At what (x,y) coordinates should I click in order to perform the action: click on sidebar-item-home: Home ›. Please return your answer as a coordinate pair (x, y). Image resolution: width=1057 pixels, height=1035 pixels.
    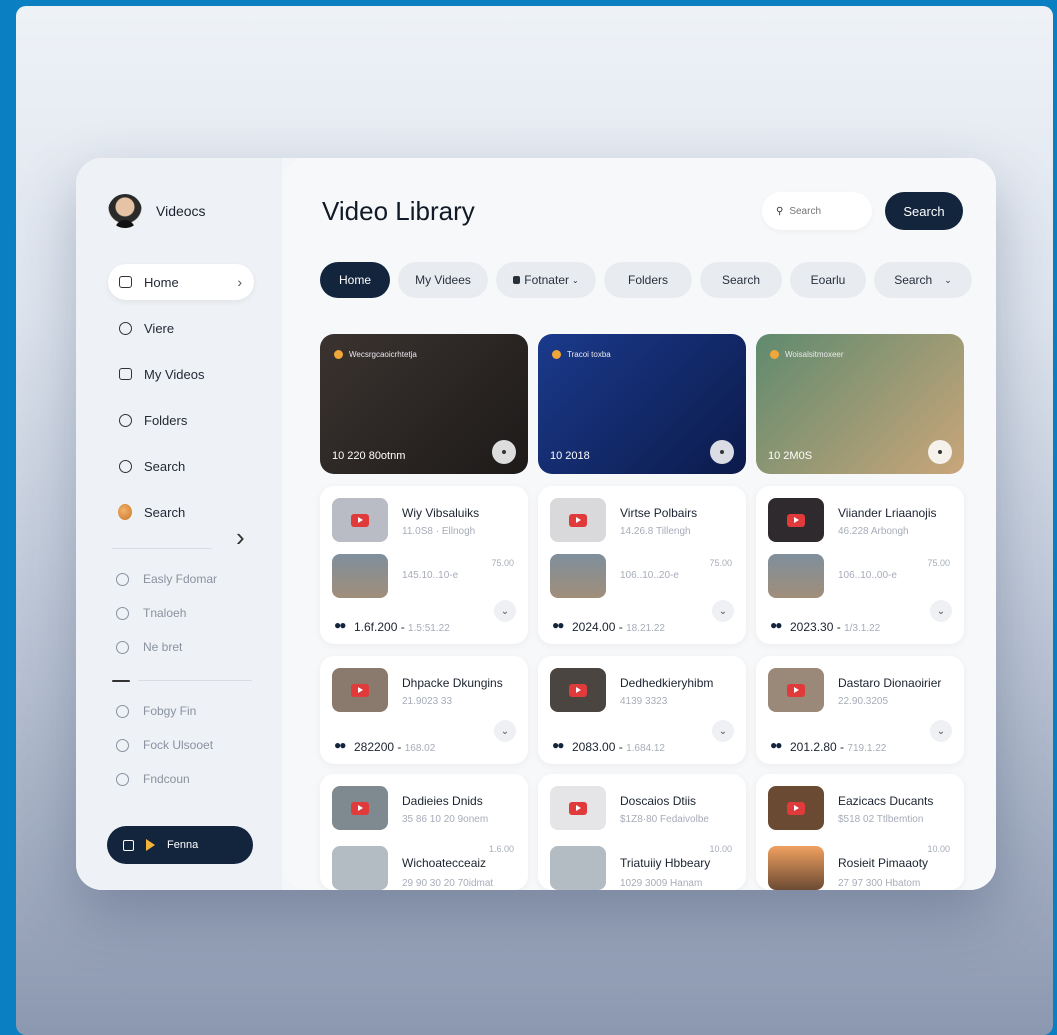
    Looking at the image, I should click on (181, 282).